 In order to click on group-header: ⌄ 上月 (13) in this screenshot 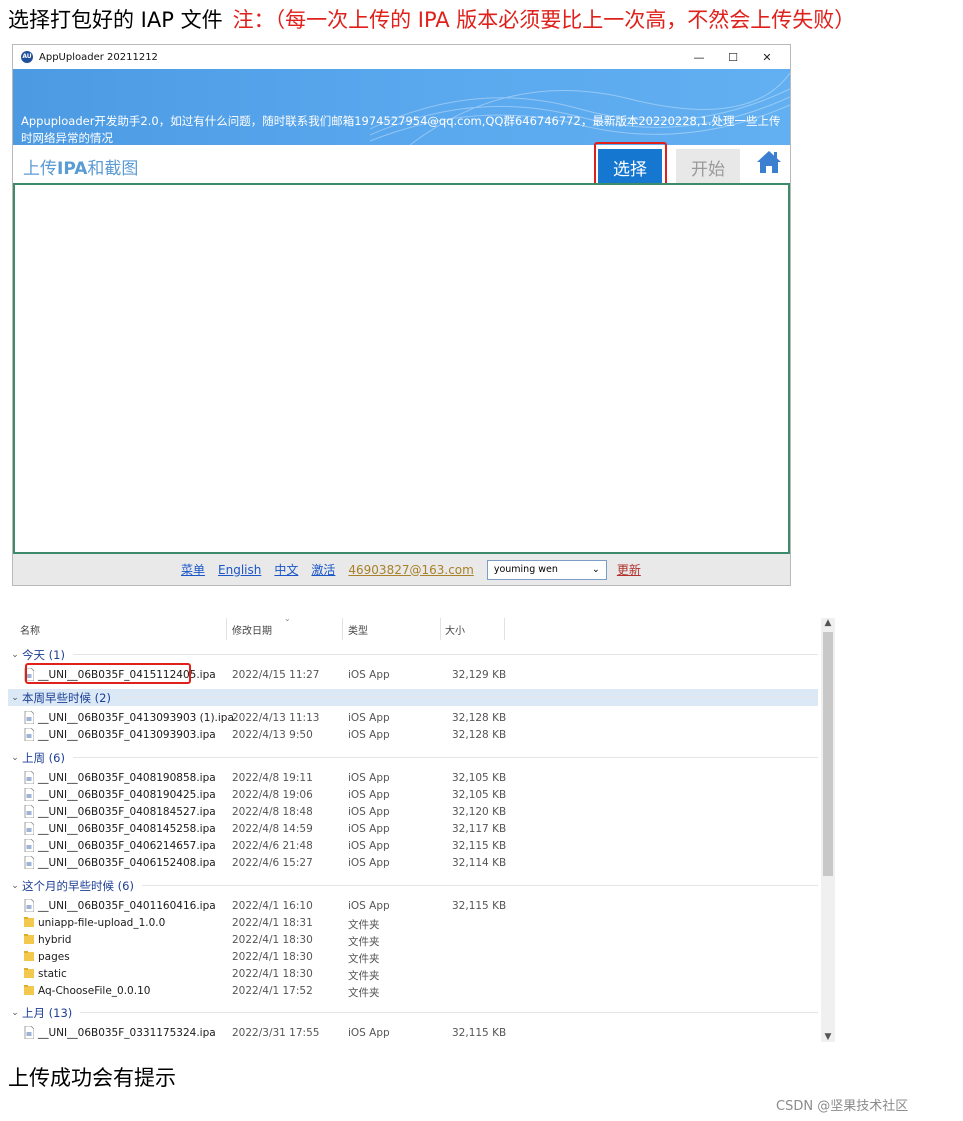, I will do `click(413, 1012)`.